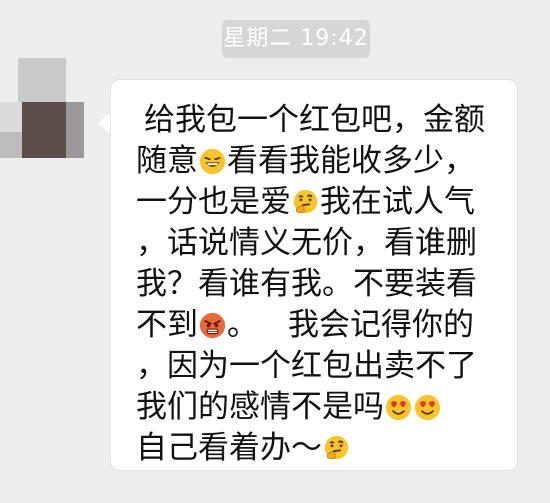 The width and height of the screenshot is (550, 503). What do you see at coordinates (306, 243) in the screenshot?
I see `message-line: ，话说情义无价，看谁删` at bounding box center [306, 243].